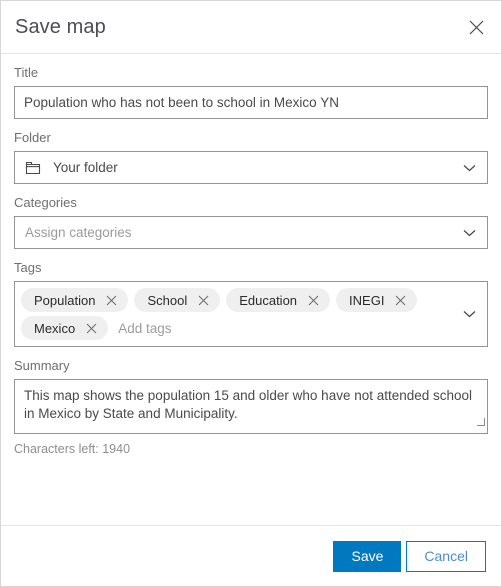  Describe the element at coordinates (45, 202) in the screenshot. I see `categories-label: Categories` at that location.